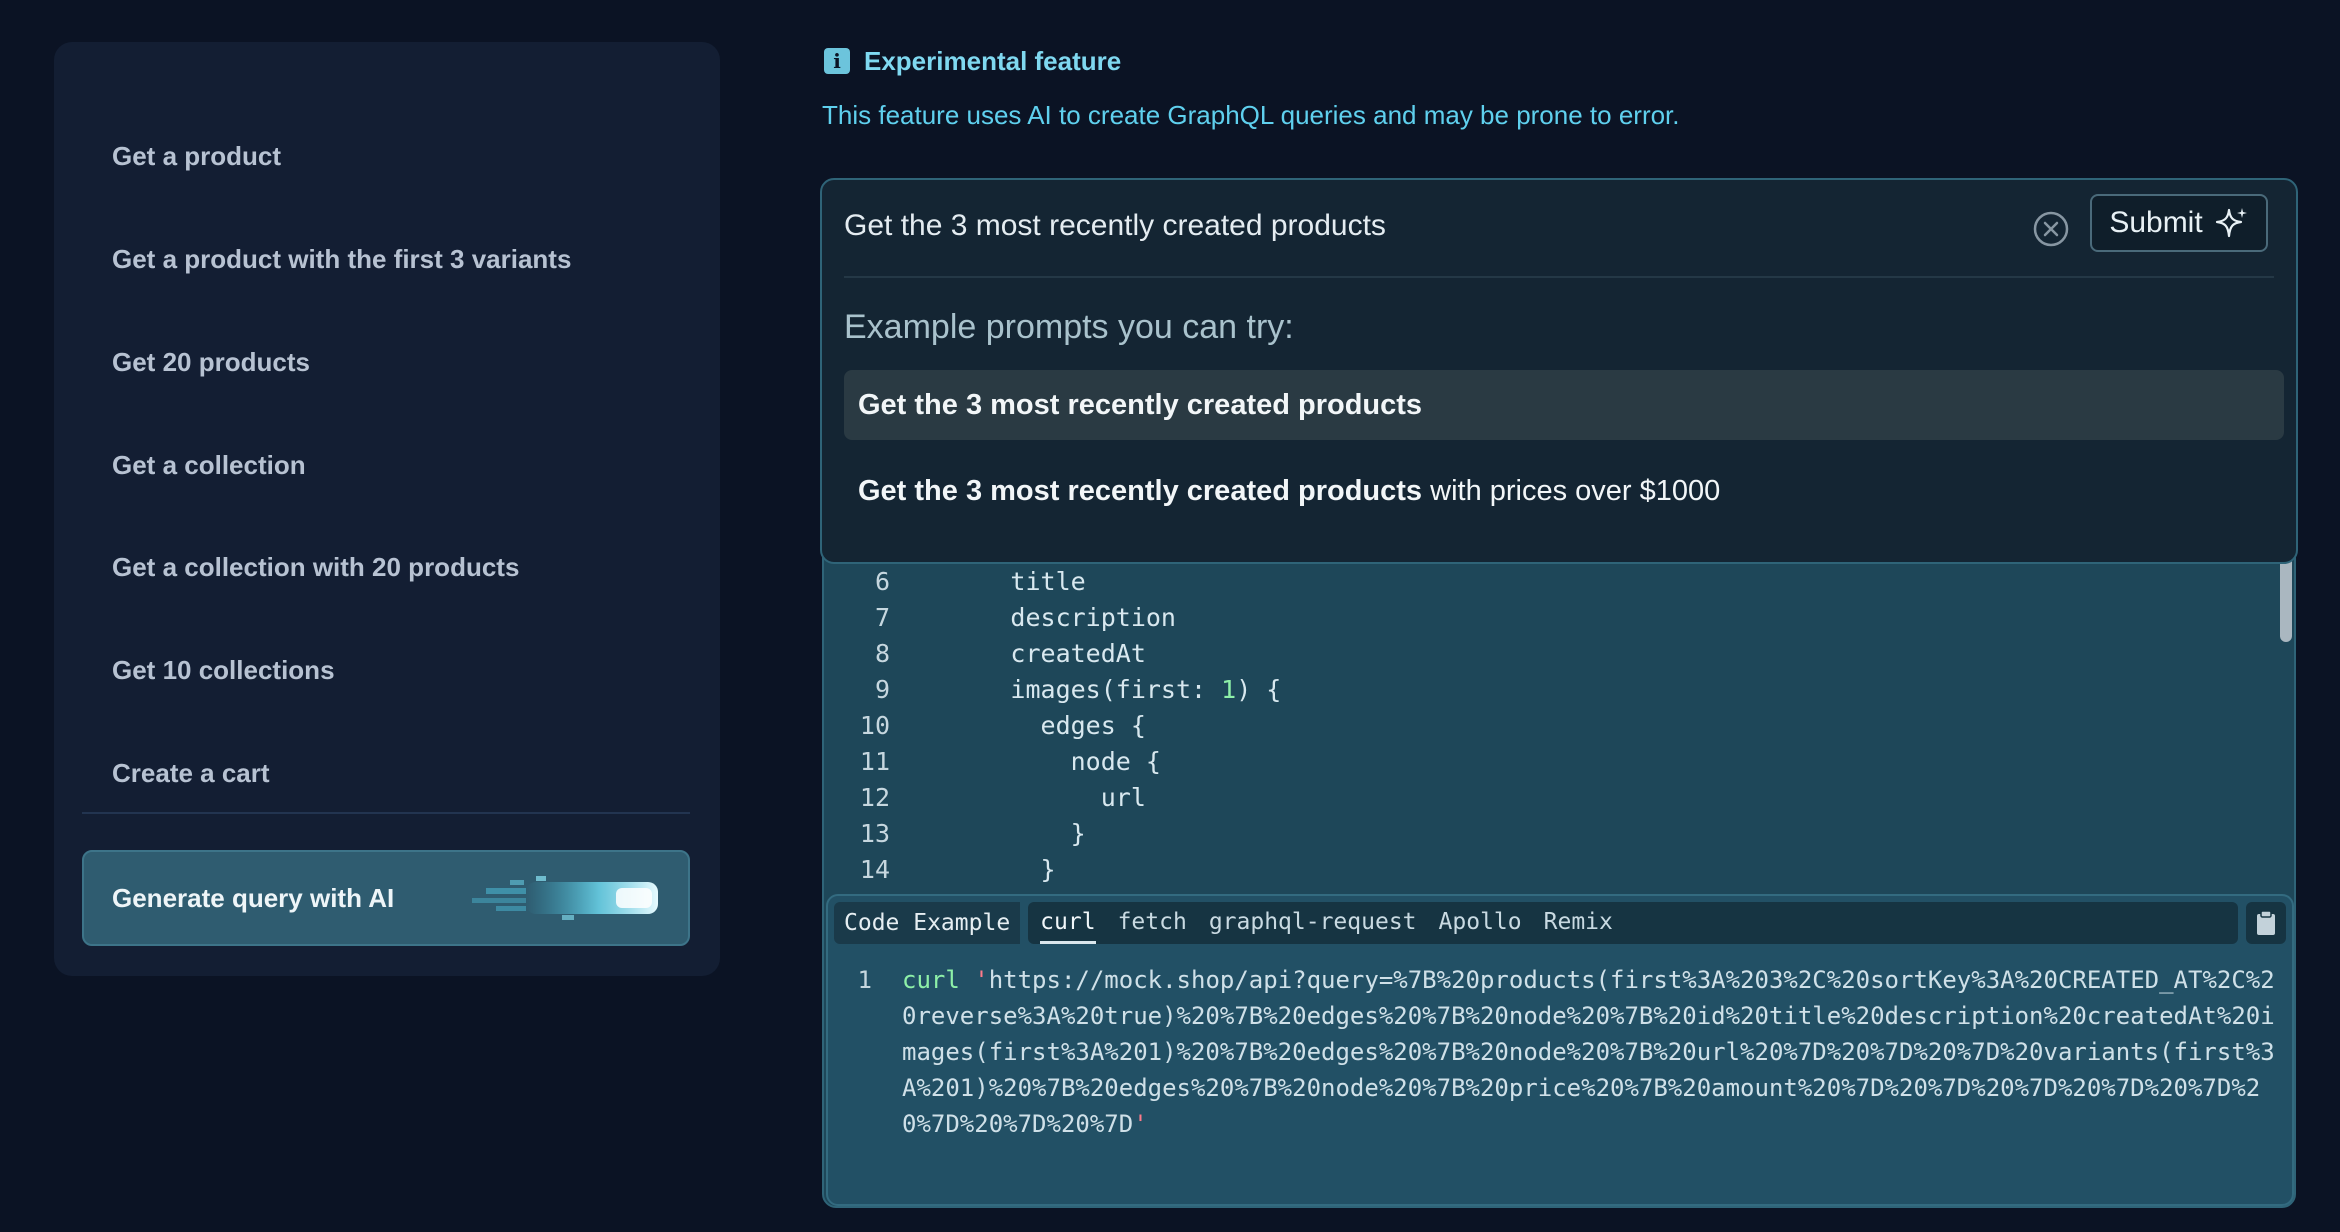 The width and height of the screenshot is (2340, 1232). What do you see at coordinates (1069, 327) in the screenshot?
I see `example-prompts-heading: Example prompts you can try:` at bounding box center [1069, 327].